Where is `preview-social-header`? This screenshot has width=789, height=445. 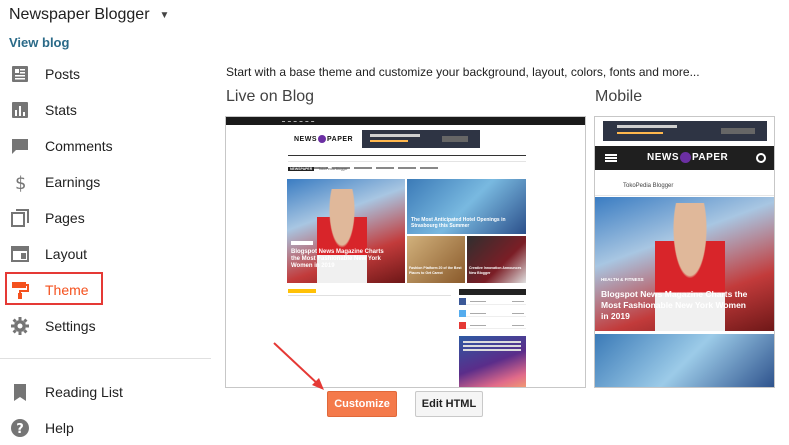 preview-social-header is located at coordinates (492, 292).